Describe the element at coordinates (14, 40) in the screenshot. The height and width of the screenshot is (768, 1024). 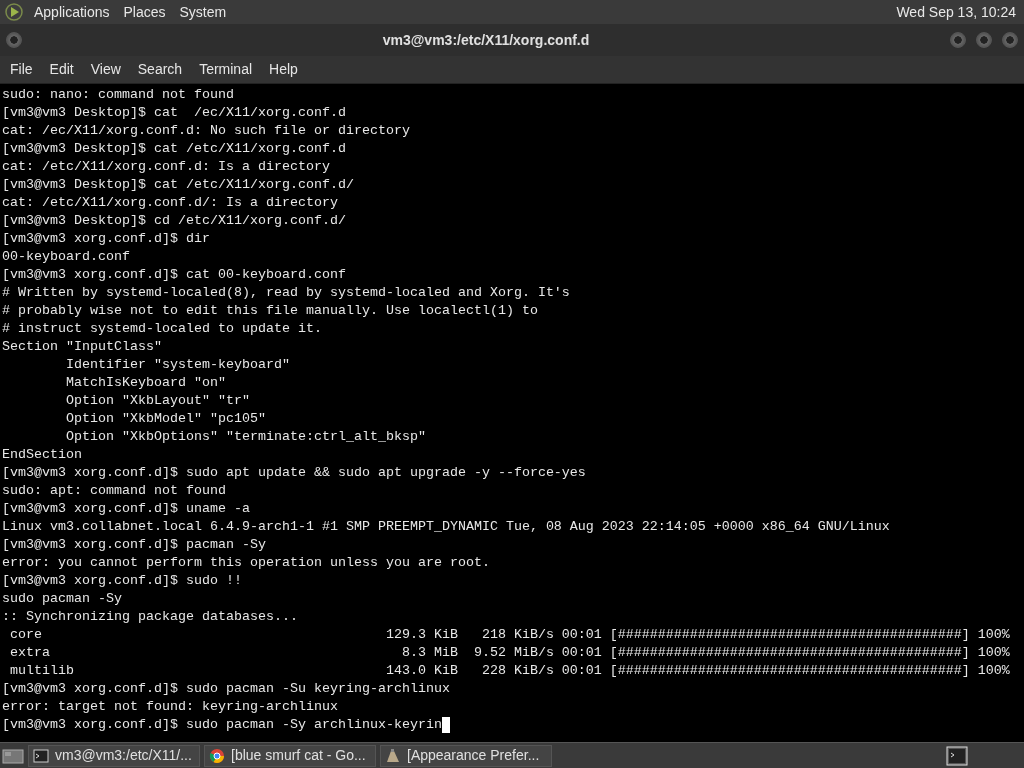
I see `window-menu-button` at that location.